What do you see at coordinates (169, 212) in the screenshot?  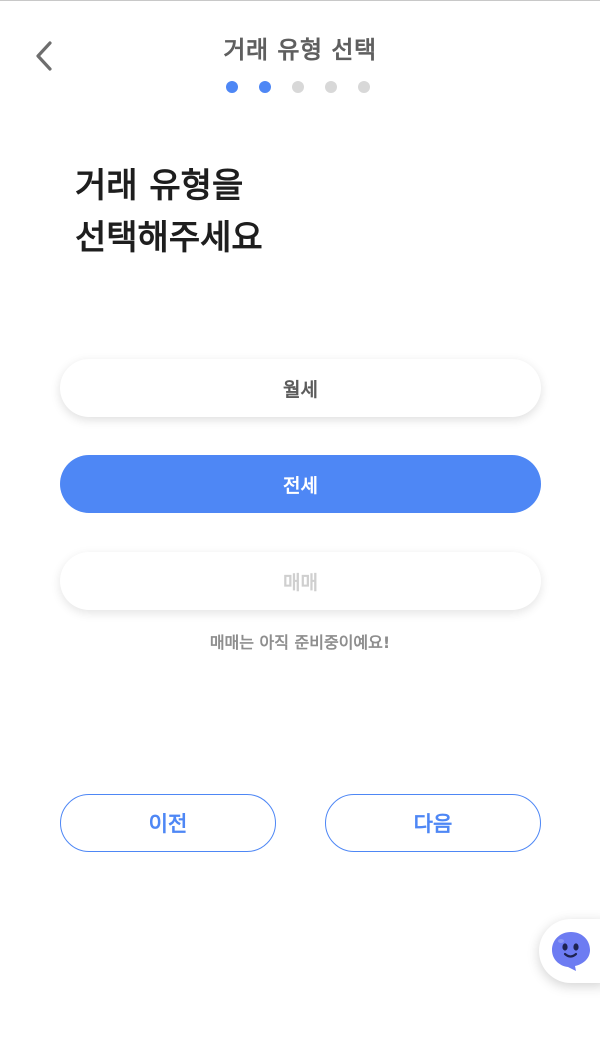 I see `main-heading: 거래 유형을 선택해주세요` at bounding box center [169, 212].